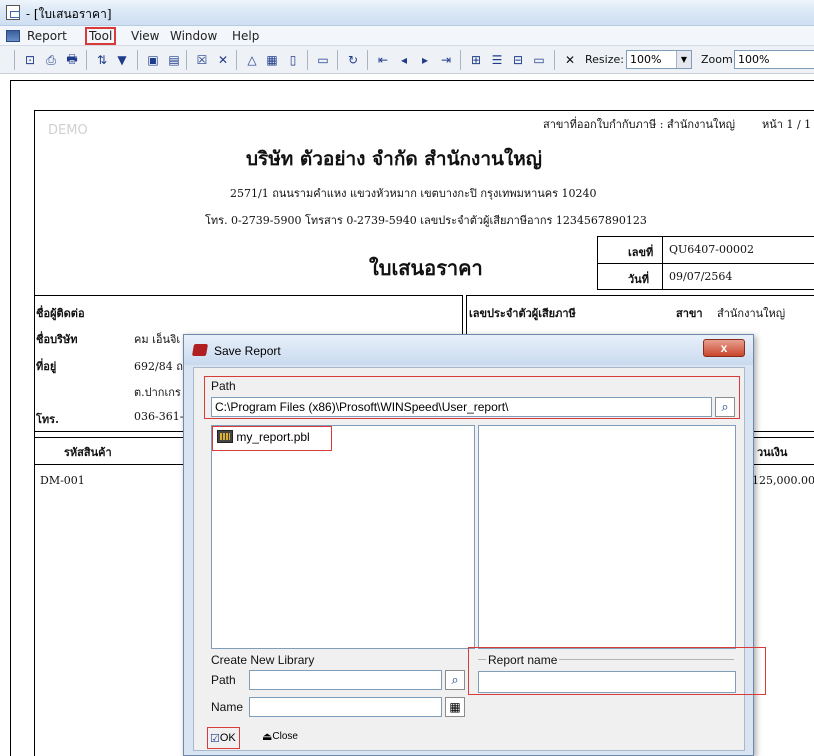  Describe the element at coordinates (30, 60) in the screenshot. I see `zoom-page-icon: ⊡` at that location.